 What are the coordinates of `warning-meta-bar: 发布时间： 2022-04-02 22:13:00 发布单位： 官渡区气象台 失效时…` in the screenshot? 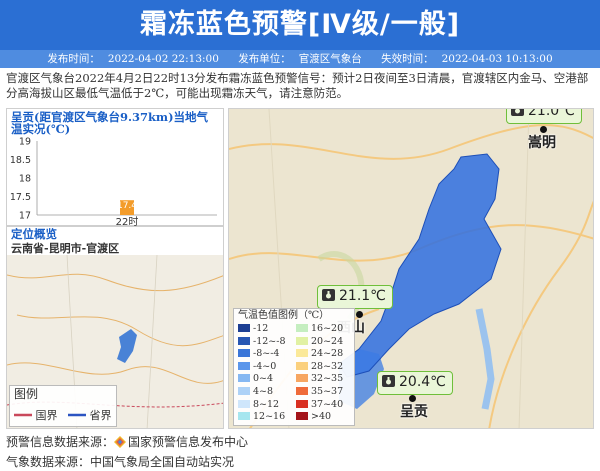 It's located at (300, 59).